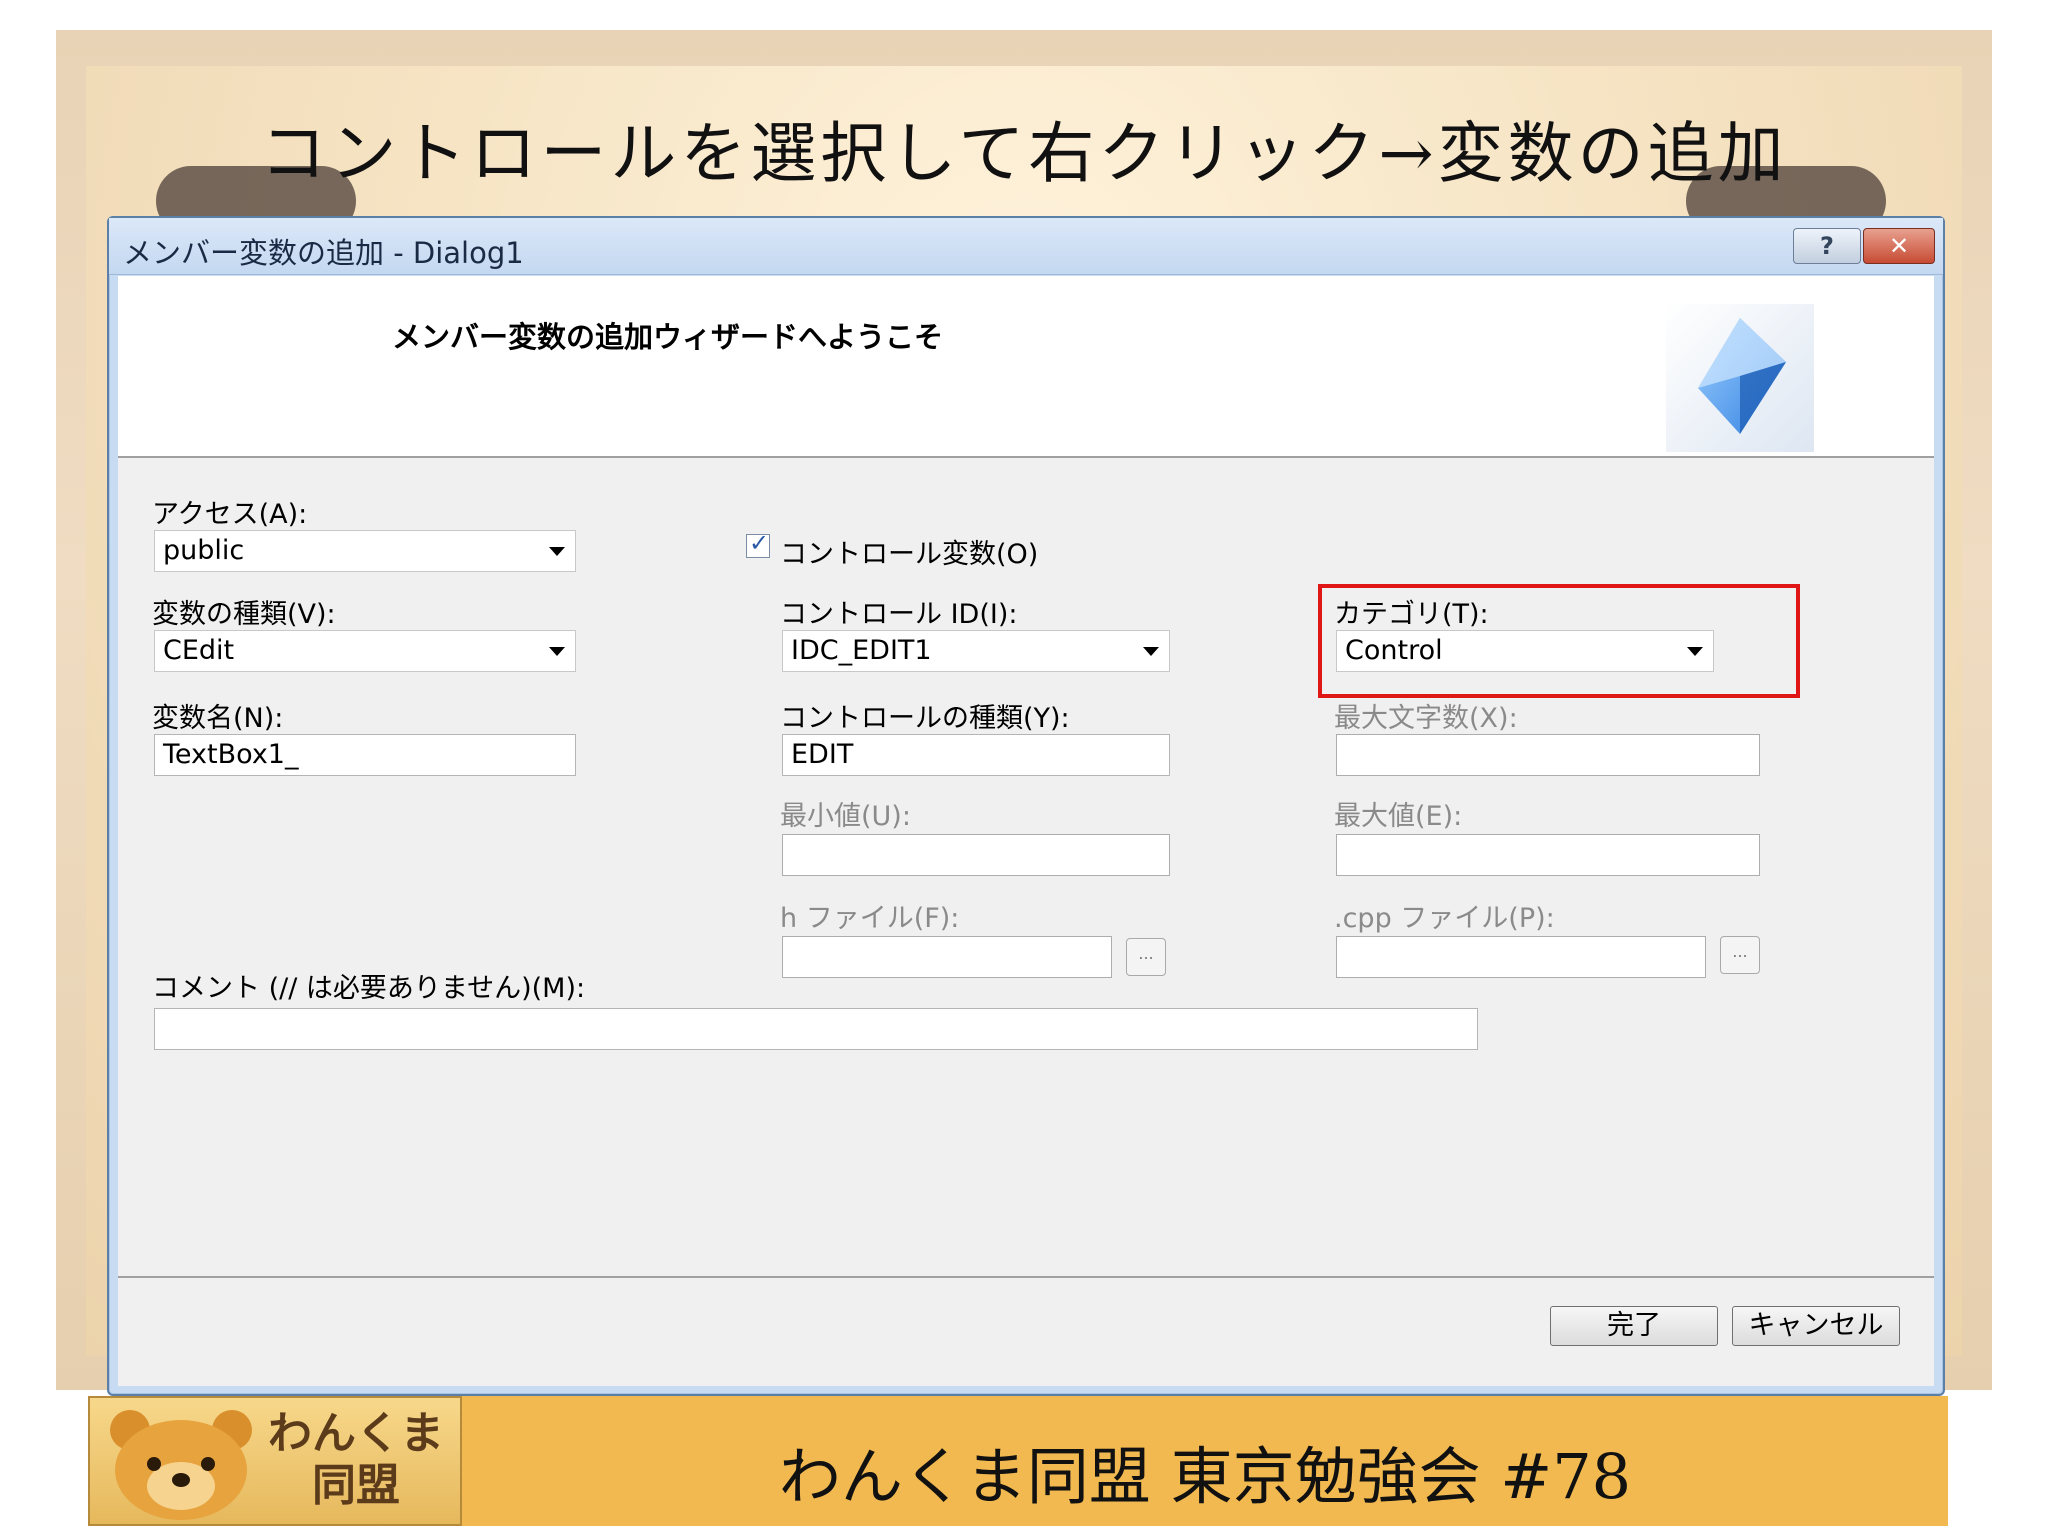  What do you see at coordinates (1899, 246) in the screenshot?
I see `close-button: ✕` at bounding box center [1899, 246].